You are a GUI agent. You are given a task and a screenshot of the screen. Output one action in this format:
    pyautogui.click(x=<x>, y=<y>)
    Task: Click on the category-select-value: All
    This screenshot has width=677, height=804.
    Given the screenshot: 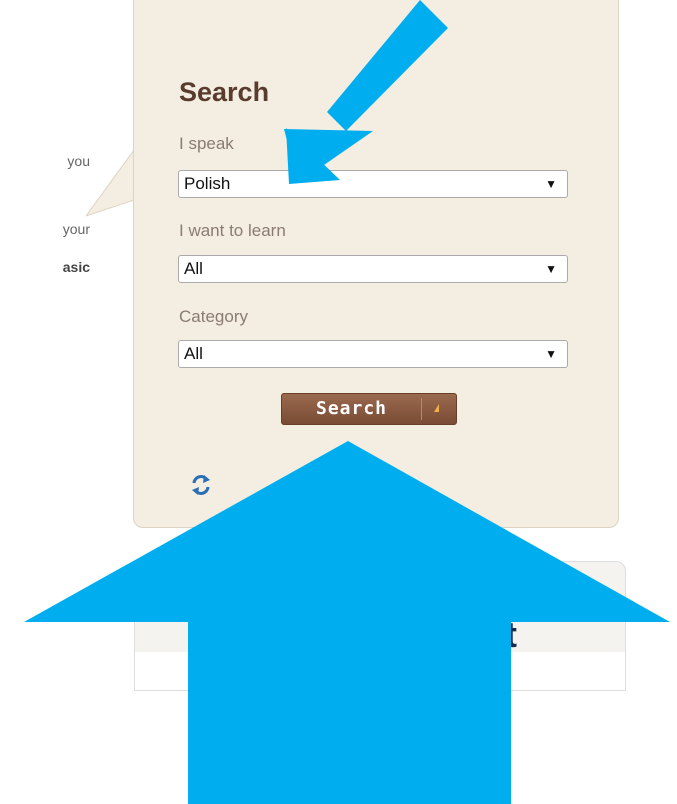 What is the action you would take?
    pyautogui.click(x=193, y=353)
    